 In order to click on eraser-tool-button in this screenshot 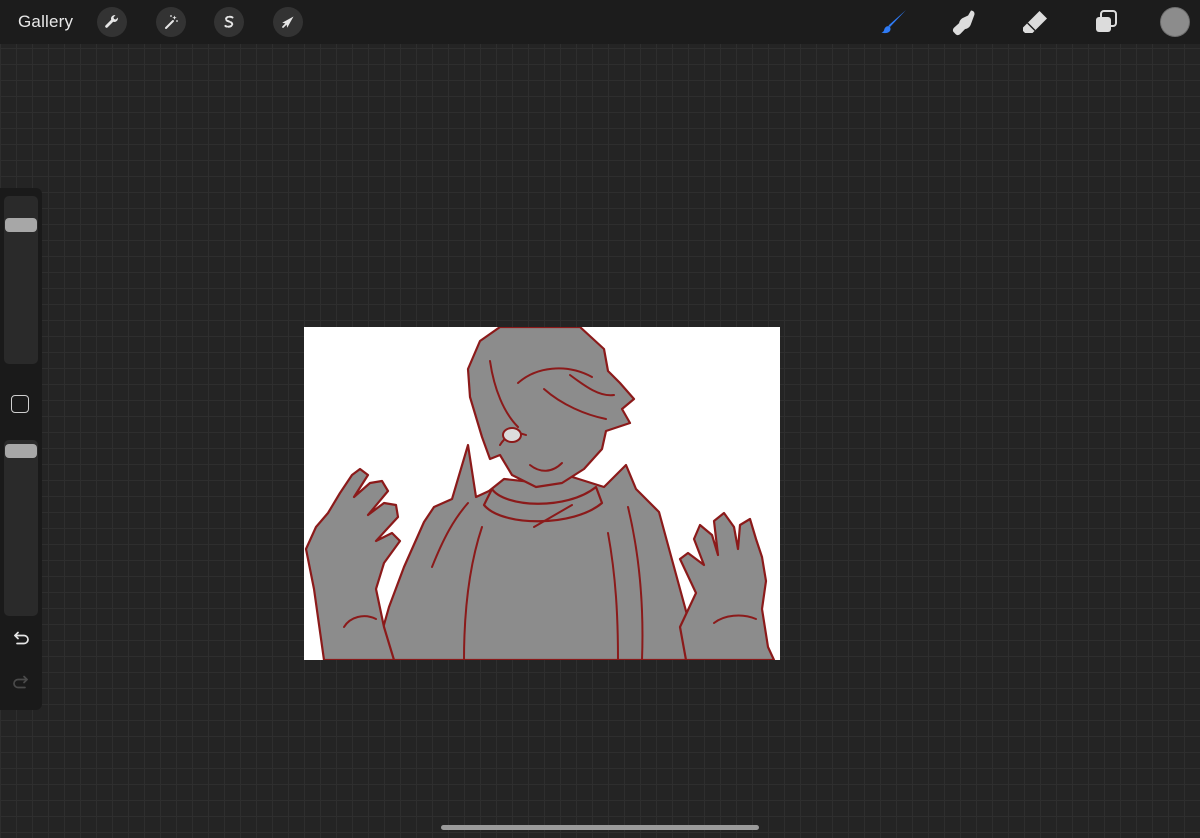, I will do `click(1035, 22)`.